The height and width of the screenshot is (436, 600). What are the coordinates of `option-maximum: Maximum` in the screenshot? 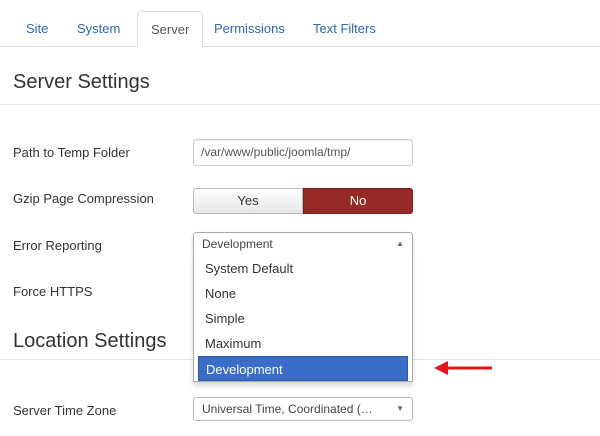 It's located at (303, 343).